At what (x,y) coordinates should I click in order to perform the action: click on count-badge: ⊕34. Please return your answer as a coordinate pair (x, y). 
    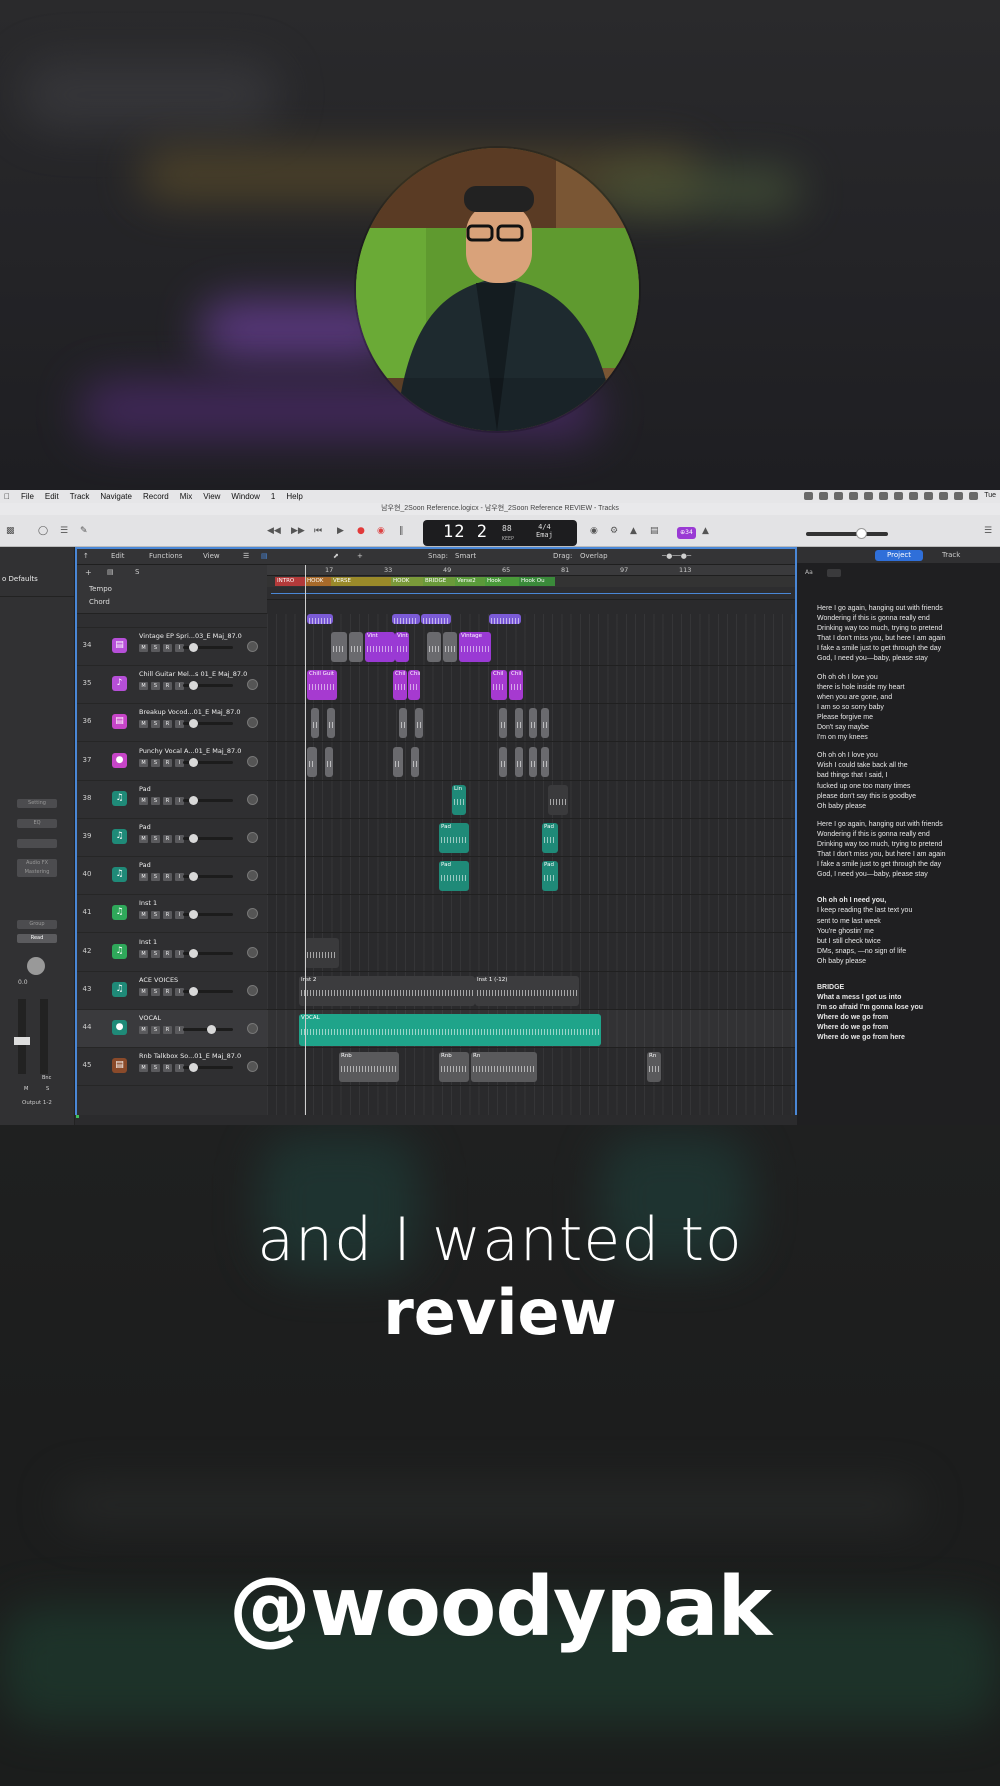
    Looking at the image, I should click on (686, 533).